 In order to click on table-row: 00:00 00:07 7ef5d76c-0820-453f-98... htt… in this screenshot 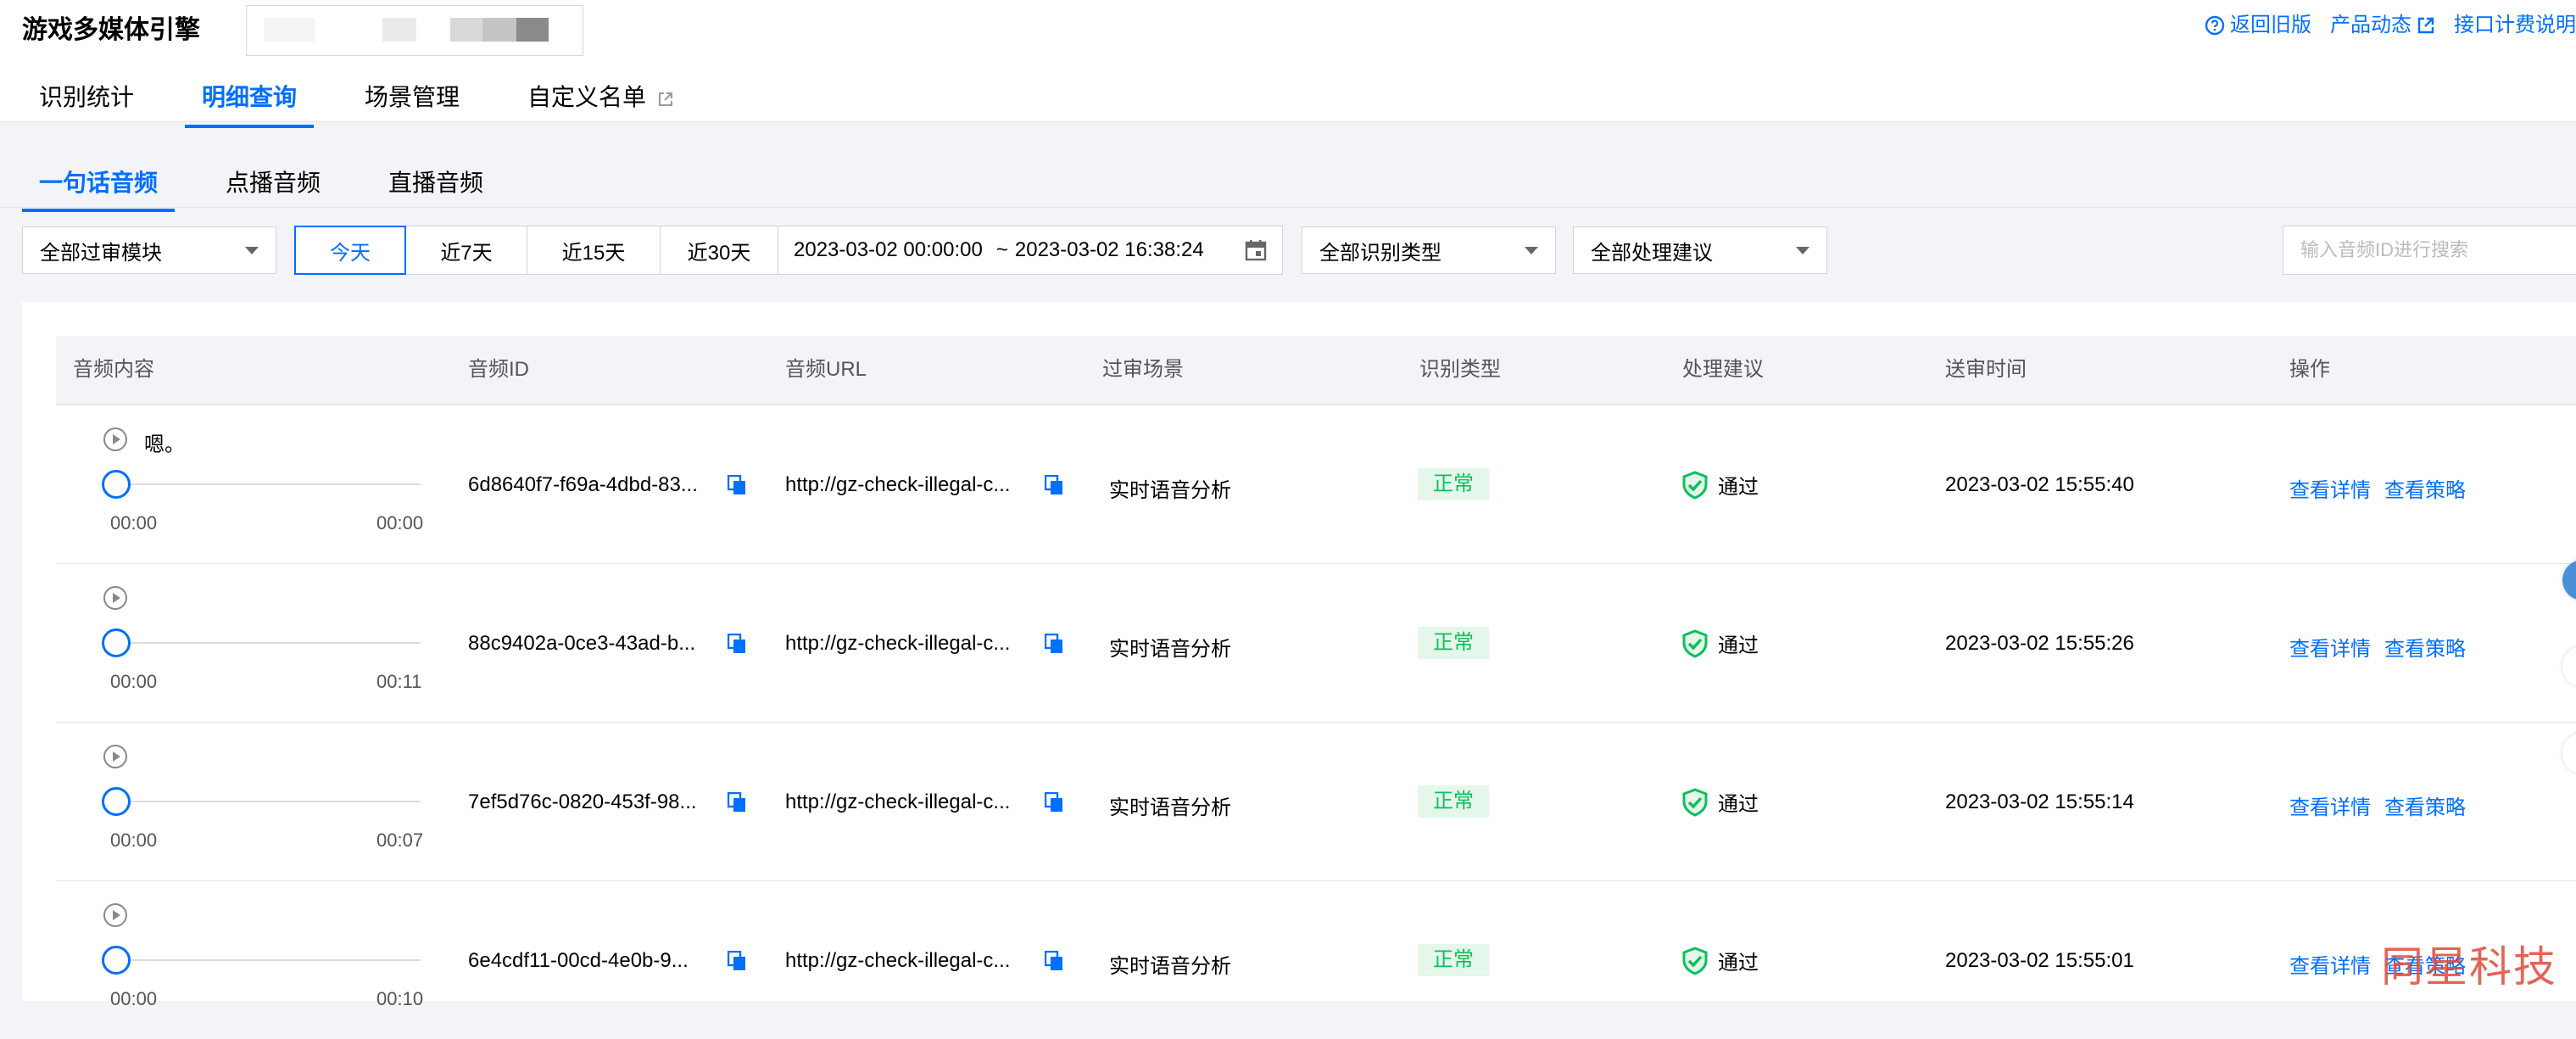, I will do `click(1316, 802)`.